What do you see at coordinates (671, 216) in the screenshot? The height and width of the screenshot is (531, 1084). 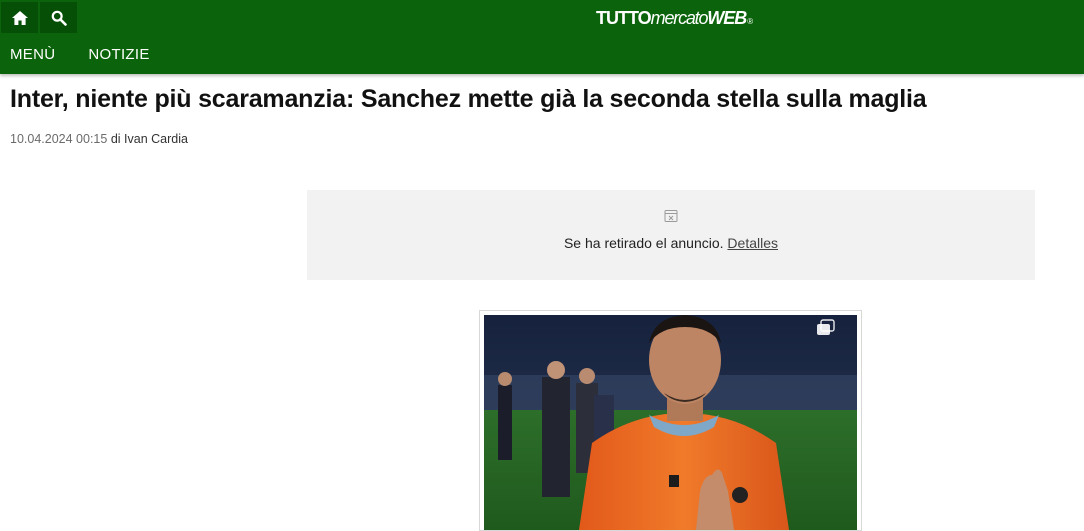 I see `ad-removed-icon` at bounding box center [671, 216].